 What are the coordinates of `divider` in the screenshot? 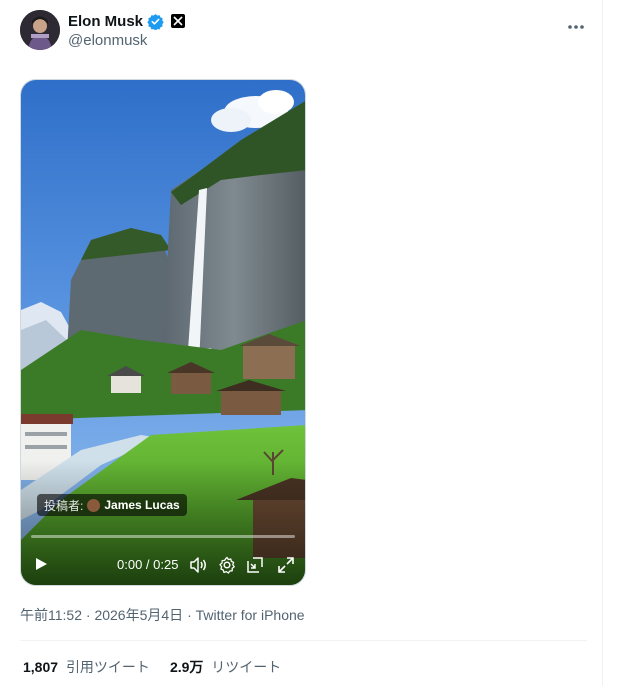 It's located at (303, 640).